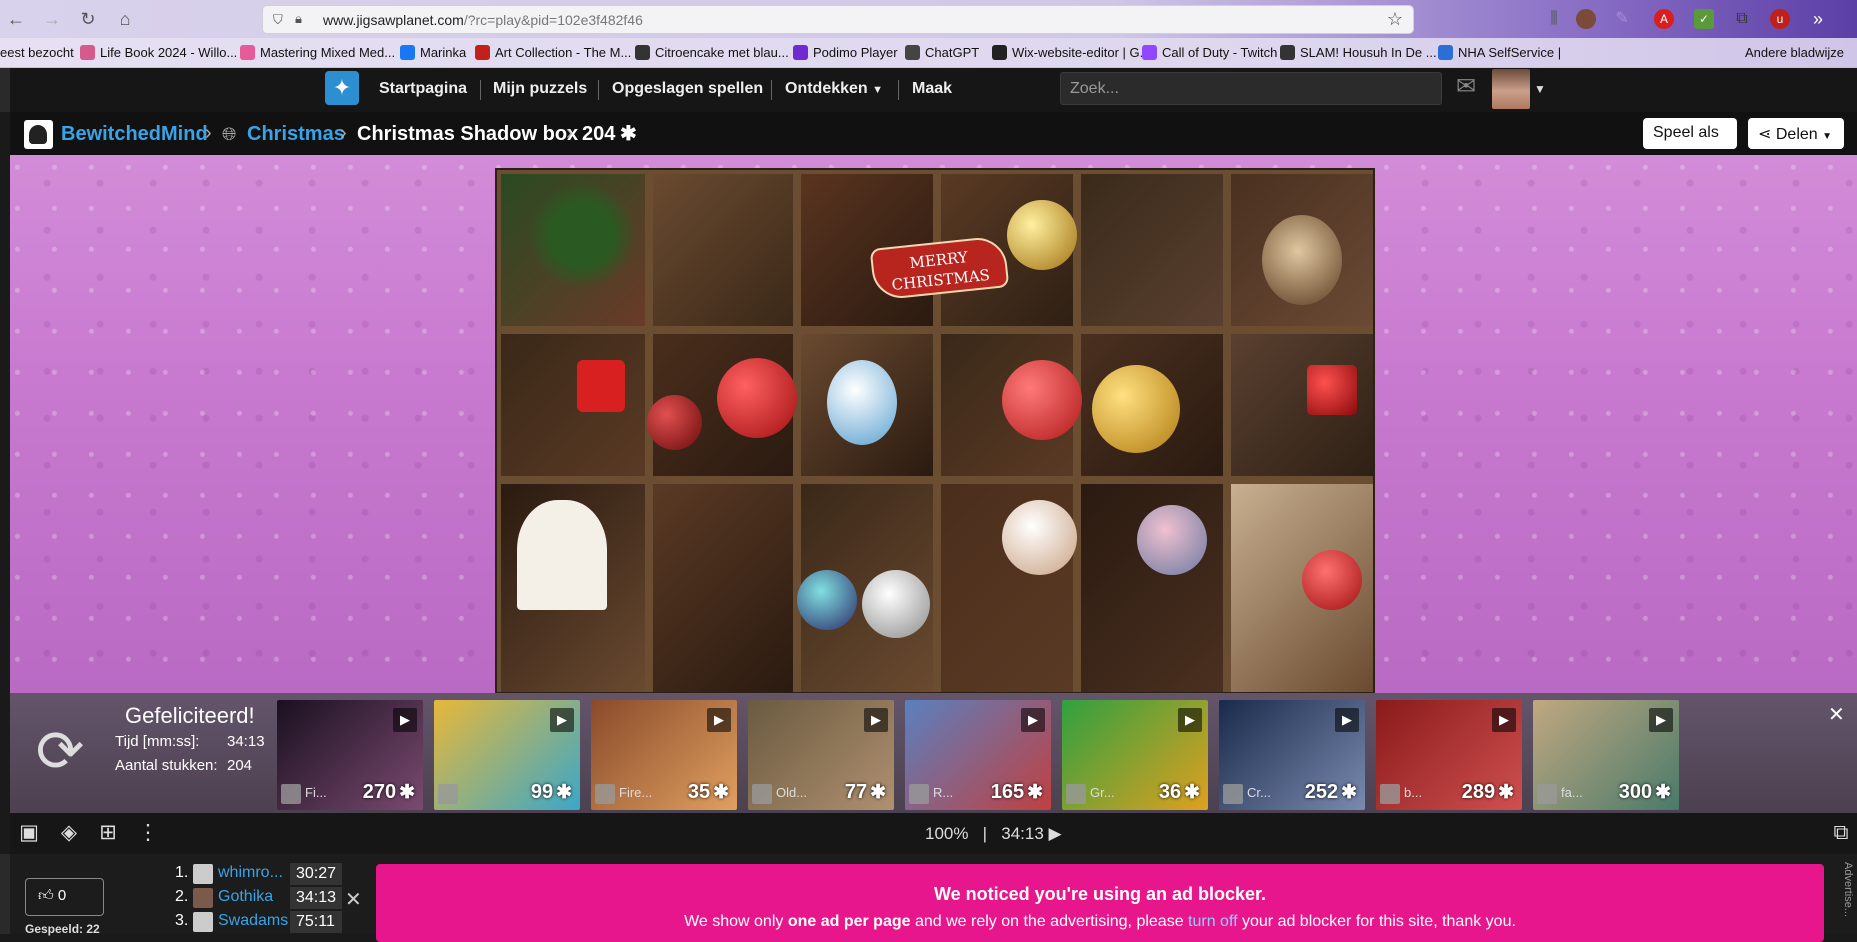 This screenshot has width=1857, height=942. I want to click on overflow-icon: », so click(1818, 19).